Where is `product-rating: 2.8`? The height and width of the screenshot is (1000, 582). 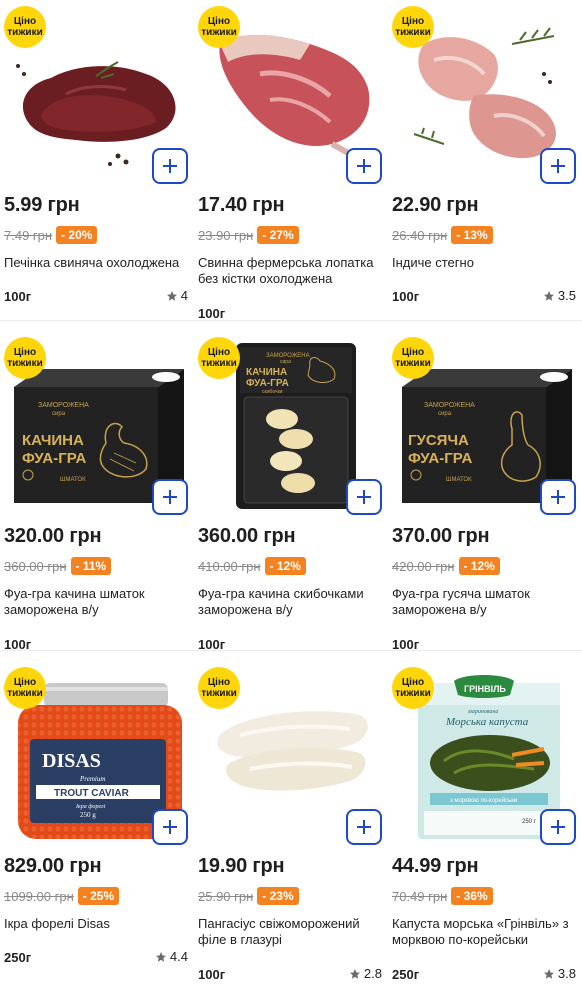 product-rating: 2.8 is located at coordinates (365, 973).